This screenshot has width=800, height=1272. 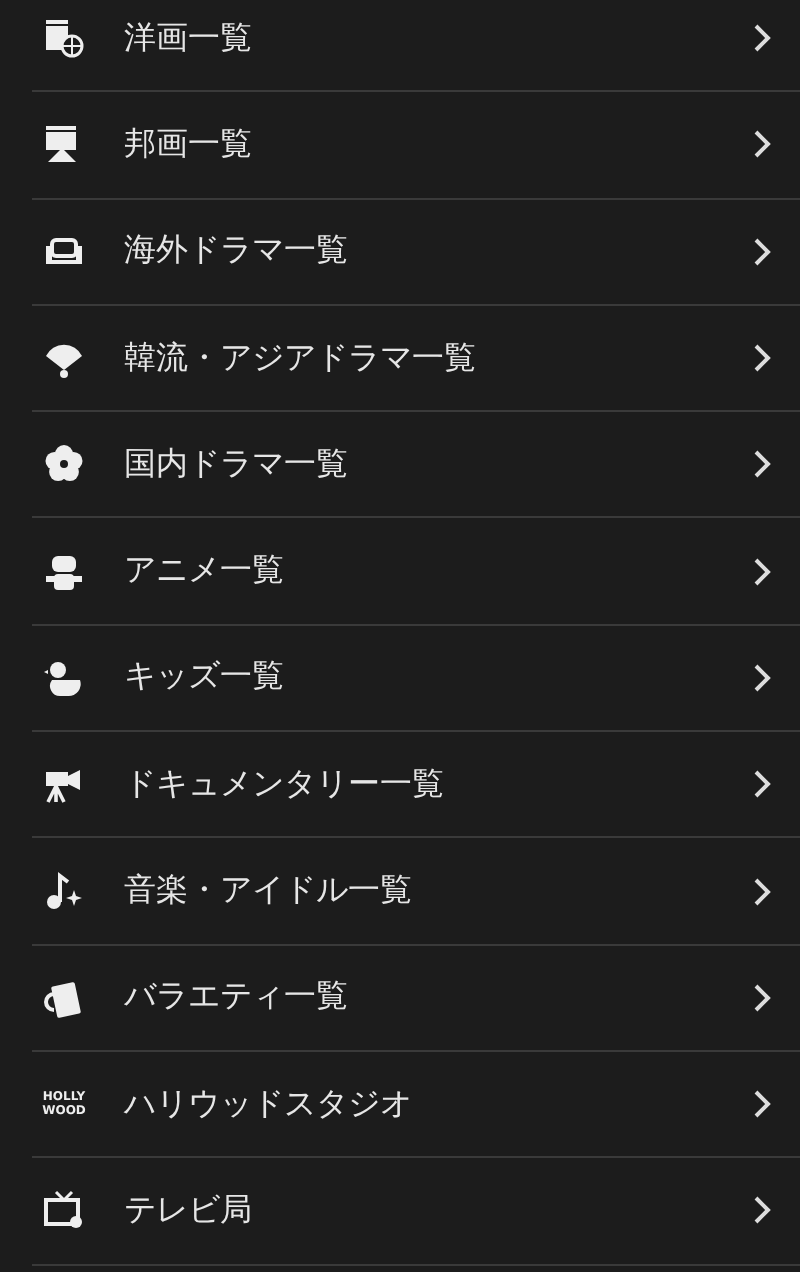 What do you see at coordinates (416, 1212) in the screenshot?
I see `menu-item: テレビ局` at bounding box center [416, 1212].